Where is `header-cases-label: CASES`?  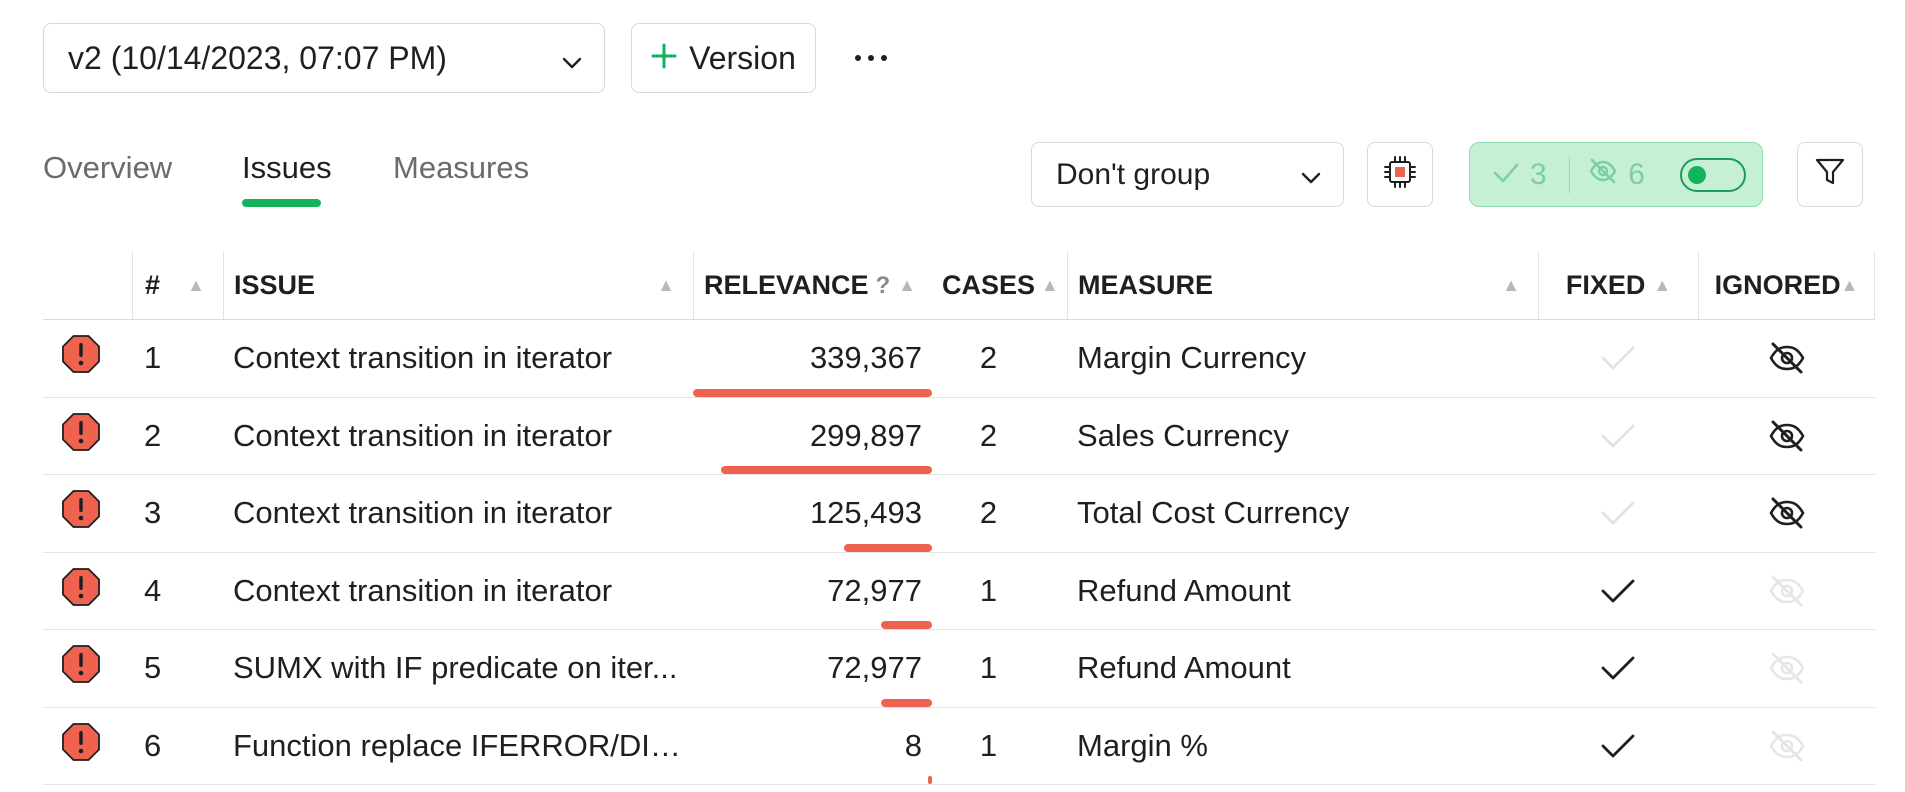 header-cases-label: CASES is located at coordinates (989, 285).